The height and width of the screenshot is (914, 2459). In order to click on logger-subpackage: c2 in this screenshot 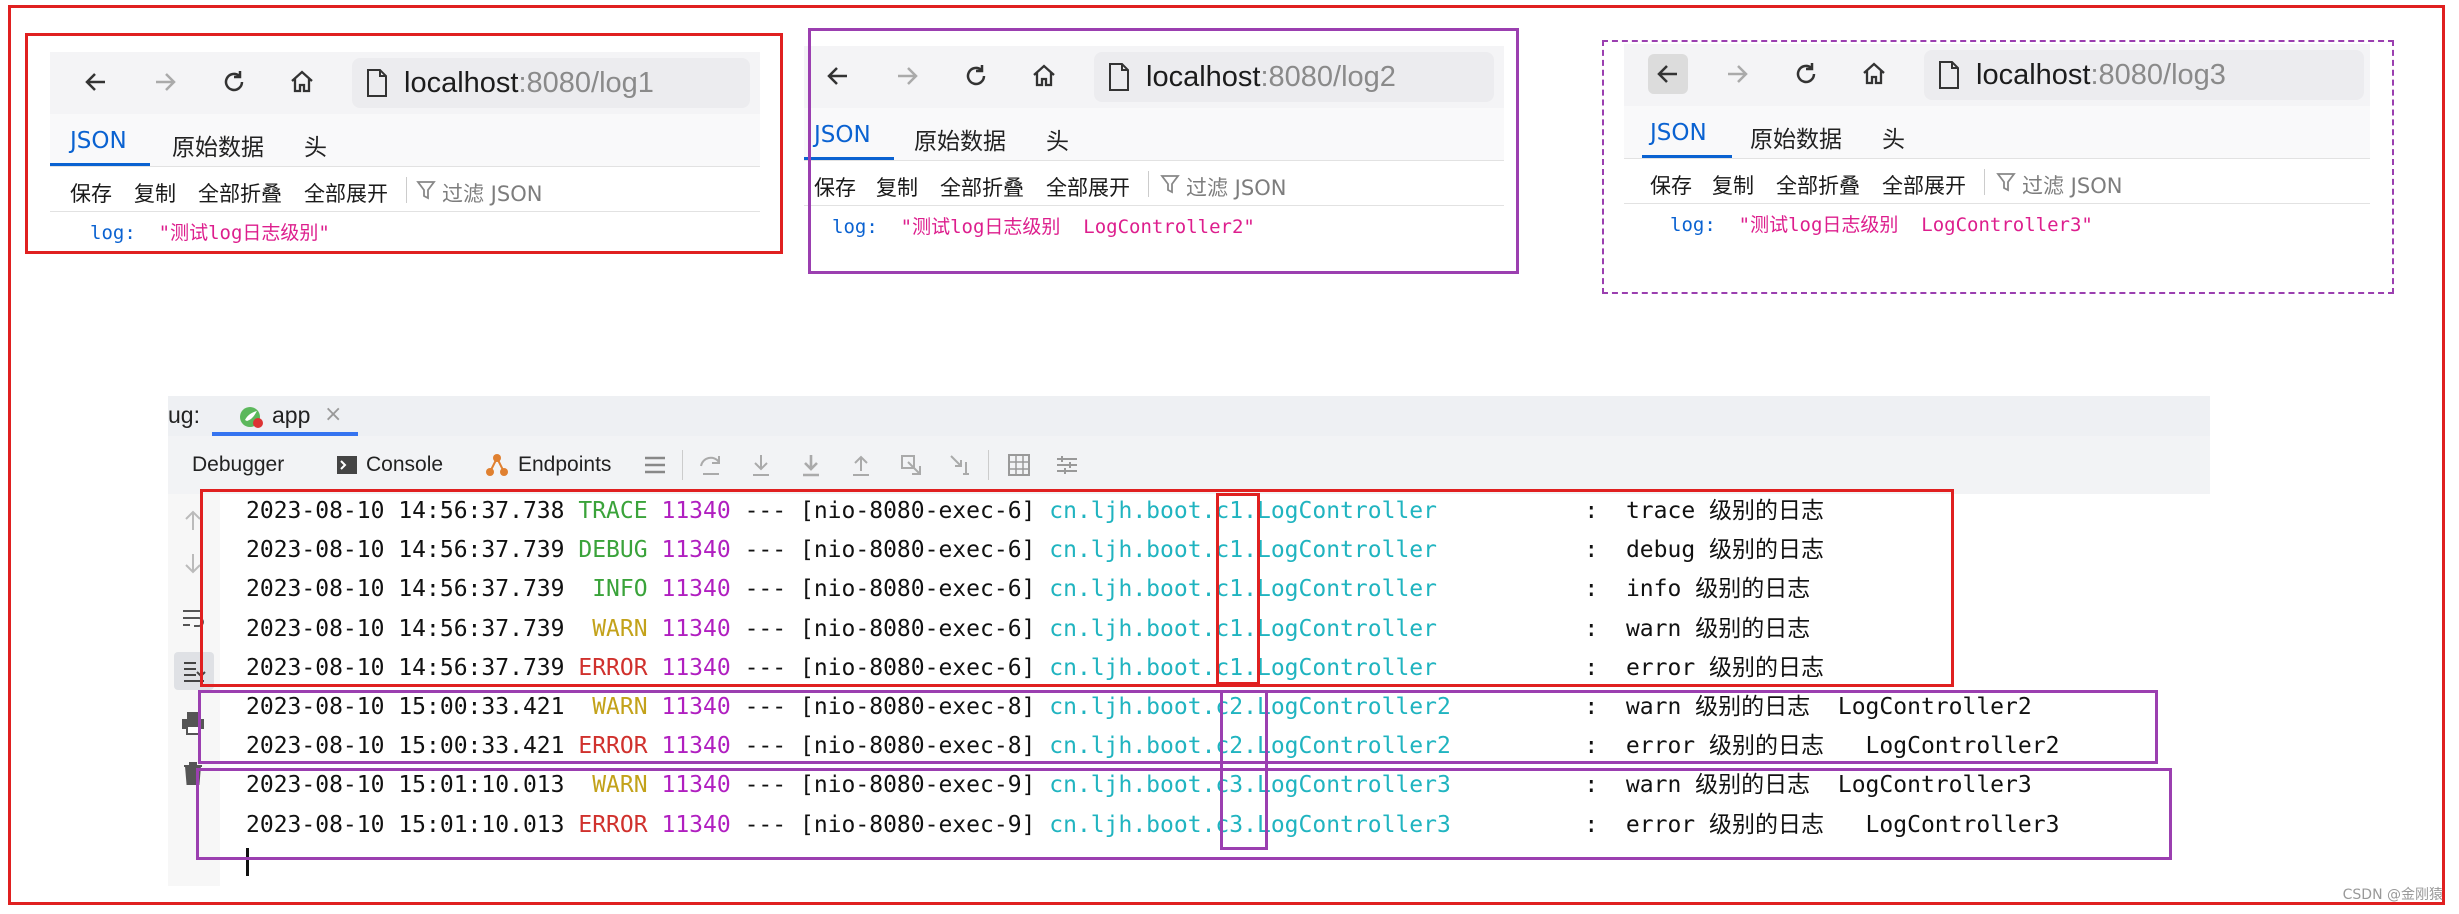, I will do `click(1229, 707)`.